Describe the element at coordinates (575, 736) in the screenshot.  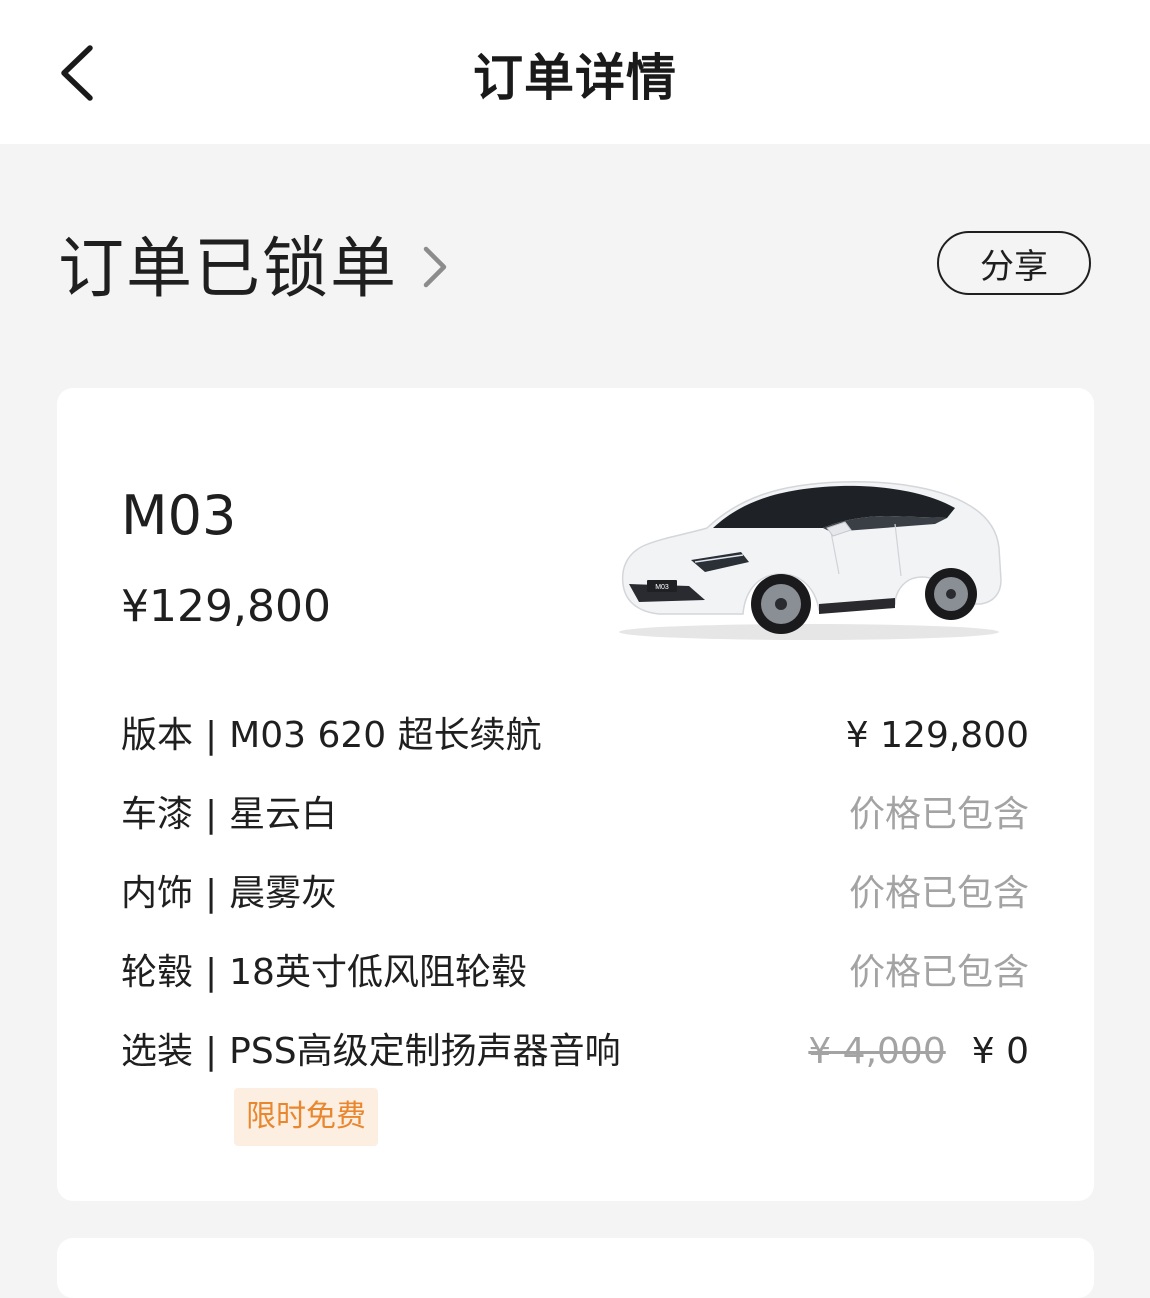
I see `spec-row-version: 版本 | M03 620 超长续航 ¥ 129,800` at that location.